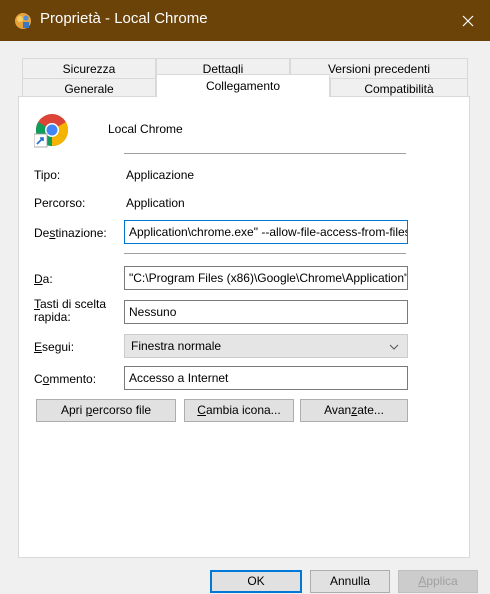 This screenshot has width=490, height=594. I want to click on separator-middle, so click(265, 253).